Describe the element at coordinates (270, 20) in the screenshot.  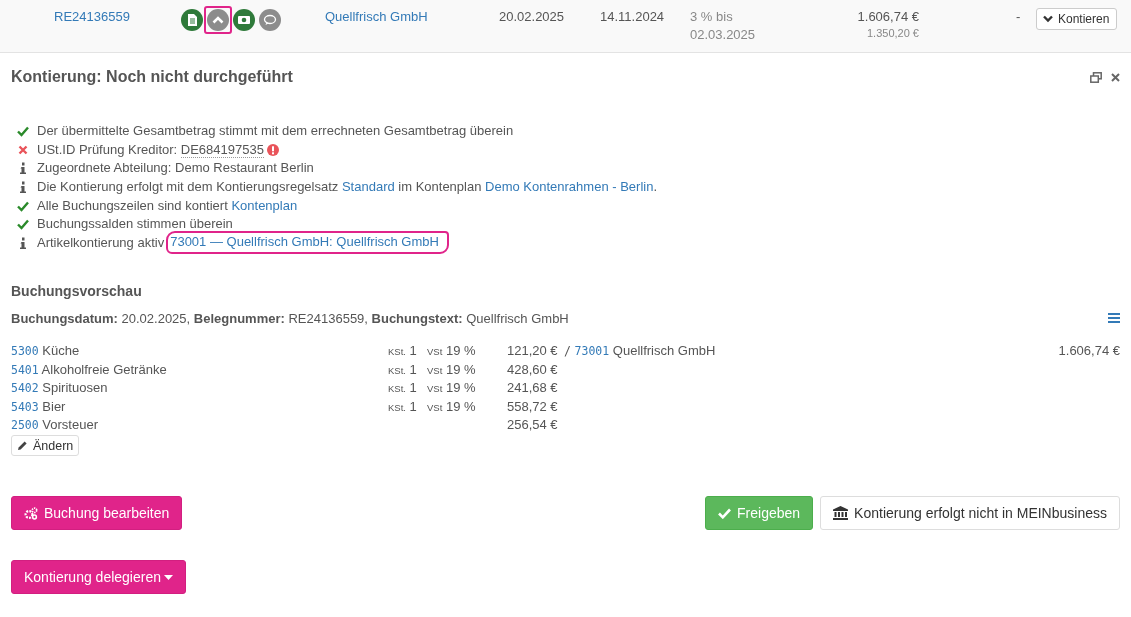
I see `speech-bubble-icon` at that location.